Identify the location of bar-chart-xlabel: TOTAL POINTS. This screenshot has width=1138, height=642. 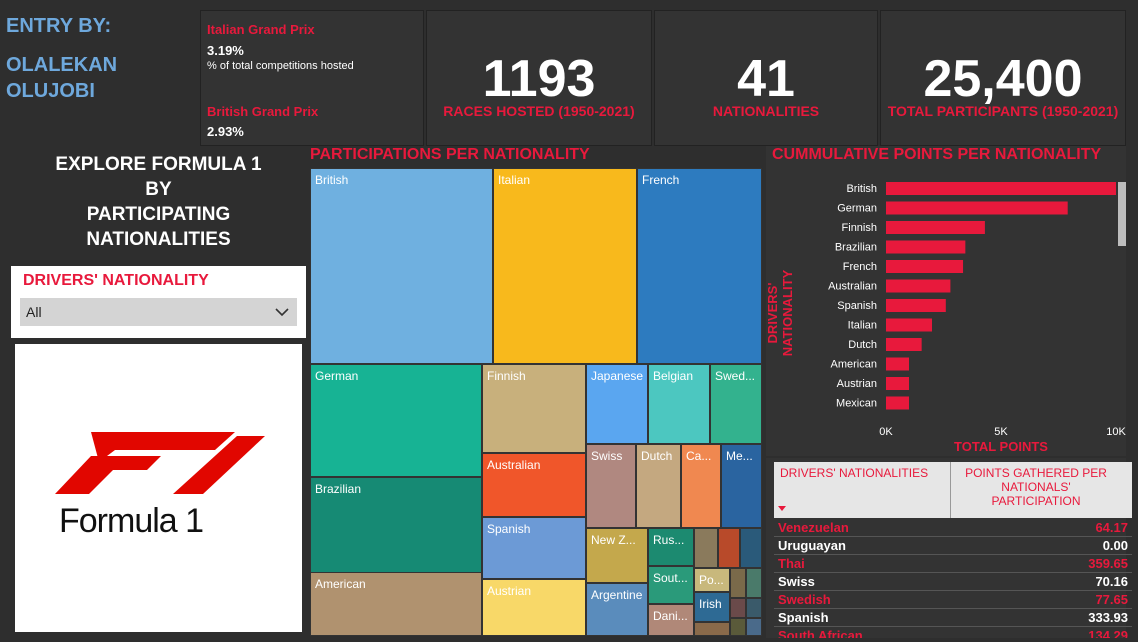
(1001, 446).